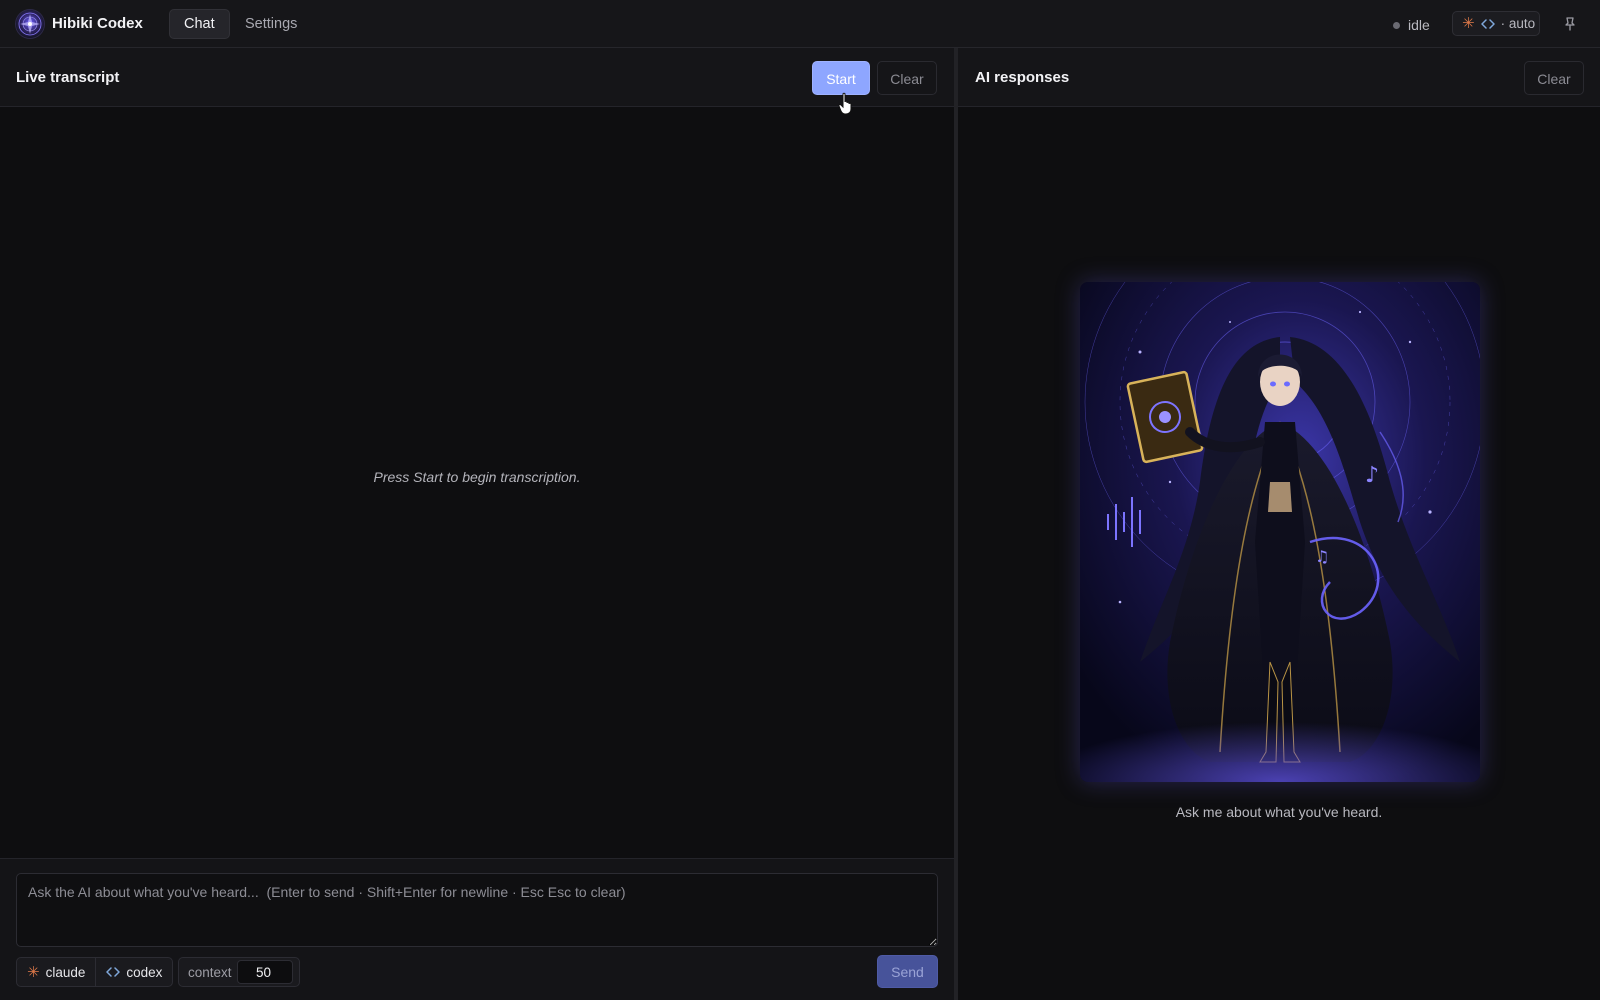 The image size is (1600, 1000). What do you see at coordinates (265, 972) in the screenshot?
I see `context-input` at bounding box center [265, 972].